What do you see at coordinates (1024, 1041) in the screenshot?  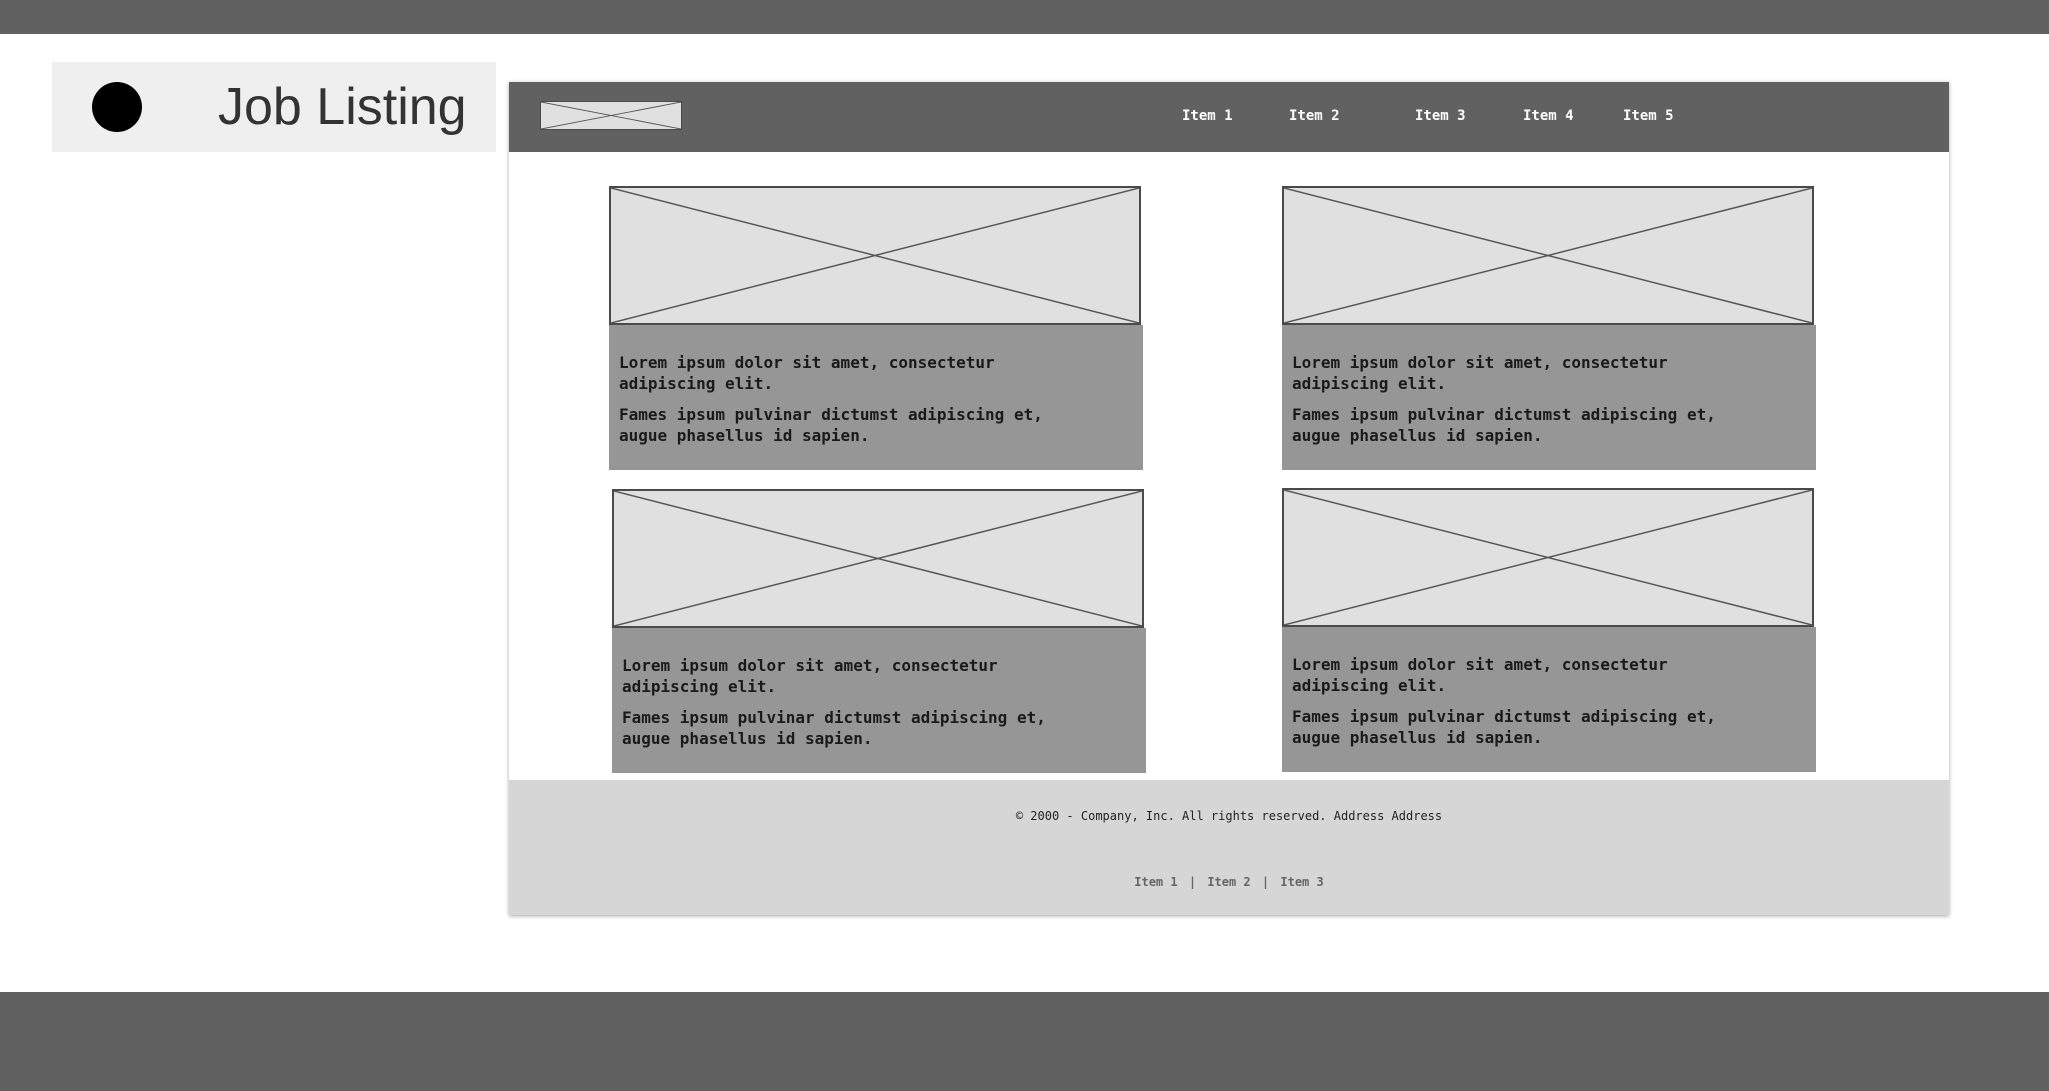 I see `bottom-band` at bounding box center [1024, 1041].